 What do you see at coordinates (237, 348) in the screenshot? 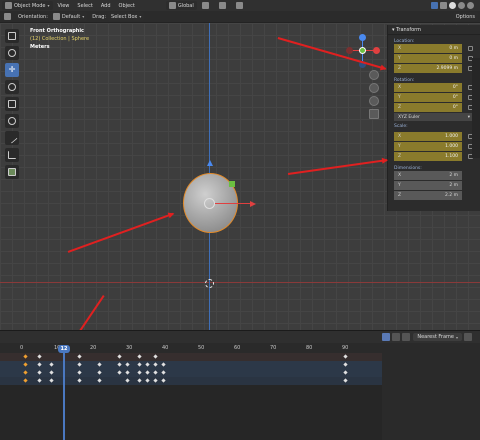
I see `ruler-label: 60` at bounding box center [237, 348].